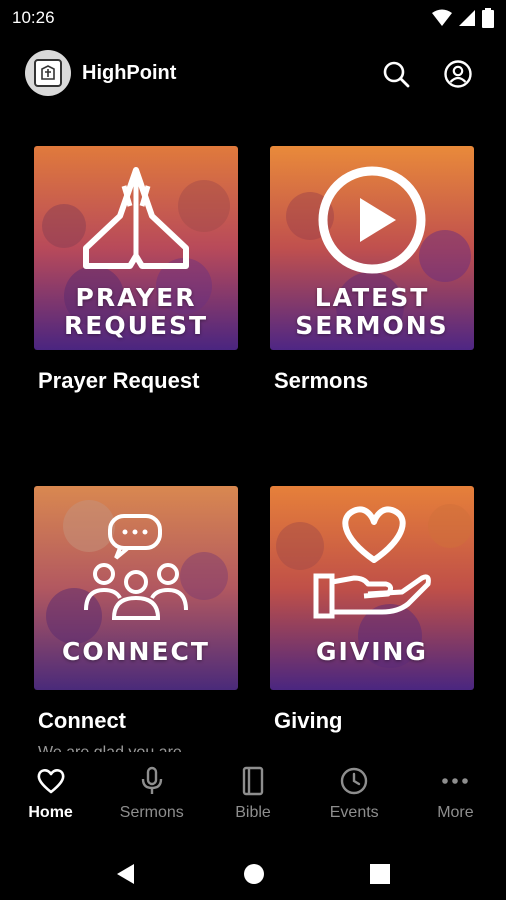 The width and height of the screenshot is (506, 900). I want to click on account-icon, so click(458, 74).